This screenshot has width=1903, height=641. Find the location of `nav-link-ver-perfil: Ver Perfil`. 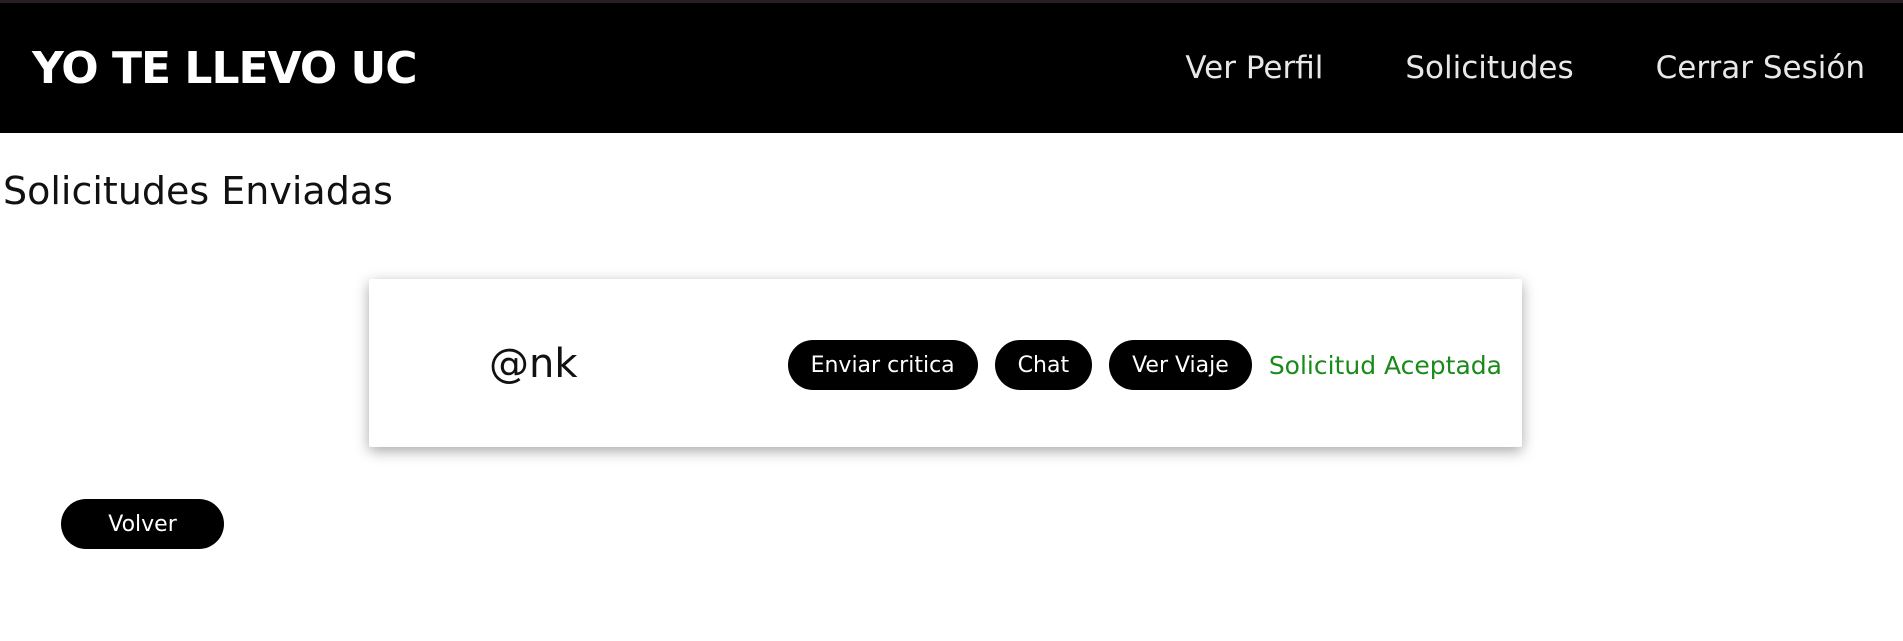

nav-link-ver-perfil: Ver Perfil is located at coordinates (1254, 68).